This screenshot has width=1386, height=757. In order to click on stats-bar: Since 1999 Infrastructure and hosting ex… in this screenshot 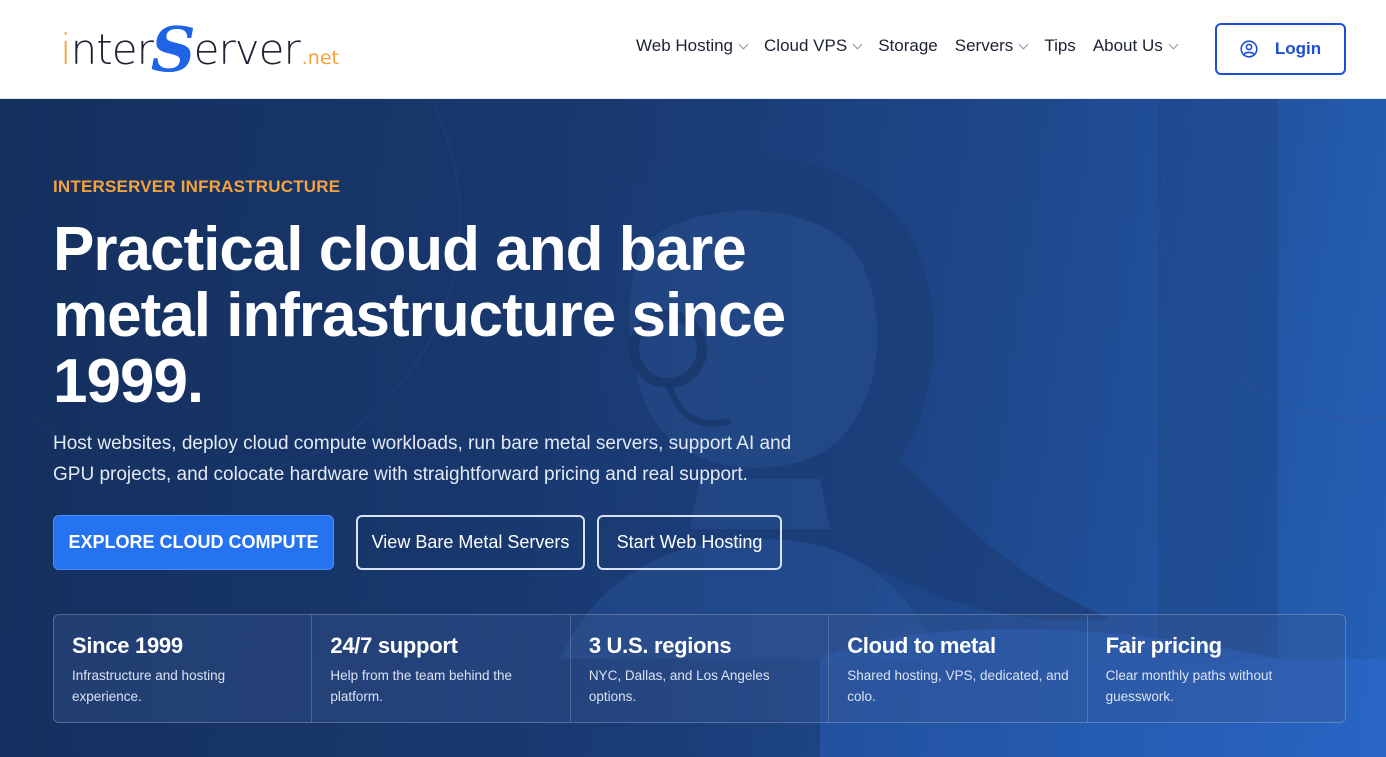, I will do `click(699, 668)`.